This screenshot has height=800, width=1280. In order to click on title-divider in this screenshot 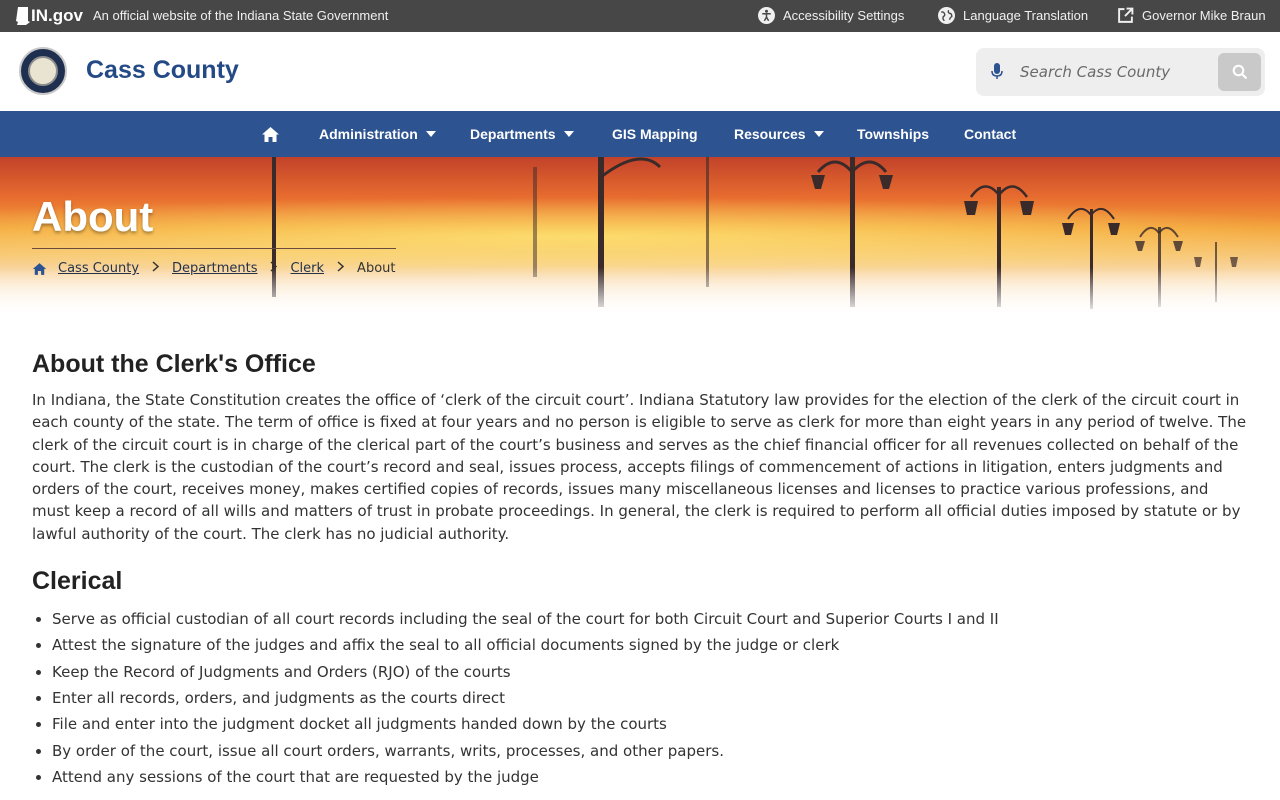, I will do `click(214, 248)`.